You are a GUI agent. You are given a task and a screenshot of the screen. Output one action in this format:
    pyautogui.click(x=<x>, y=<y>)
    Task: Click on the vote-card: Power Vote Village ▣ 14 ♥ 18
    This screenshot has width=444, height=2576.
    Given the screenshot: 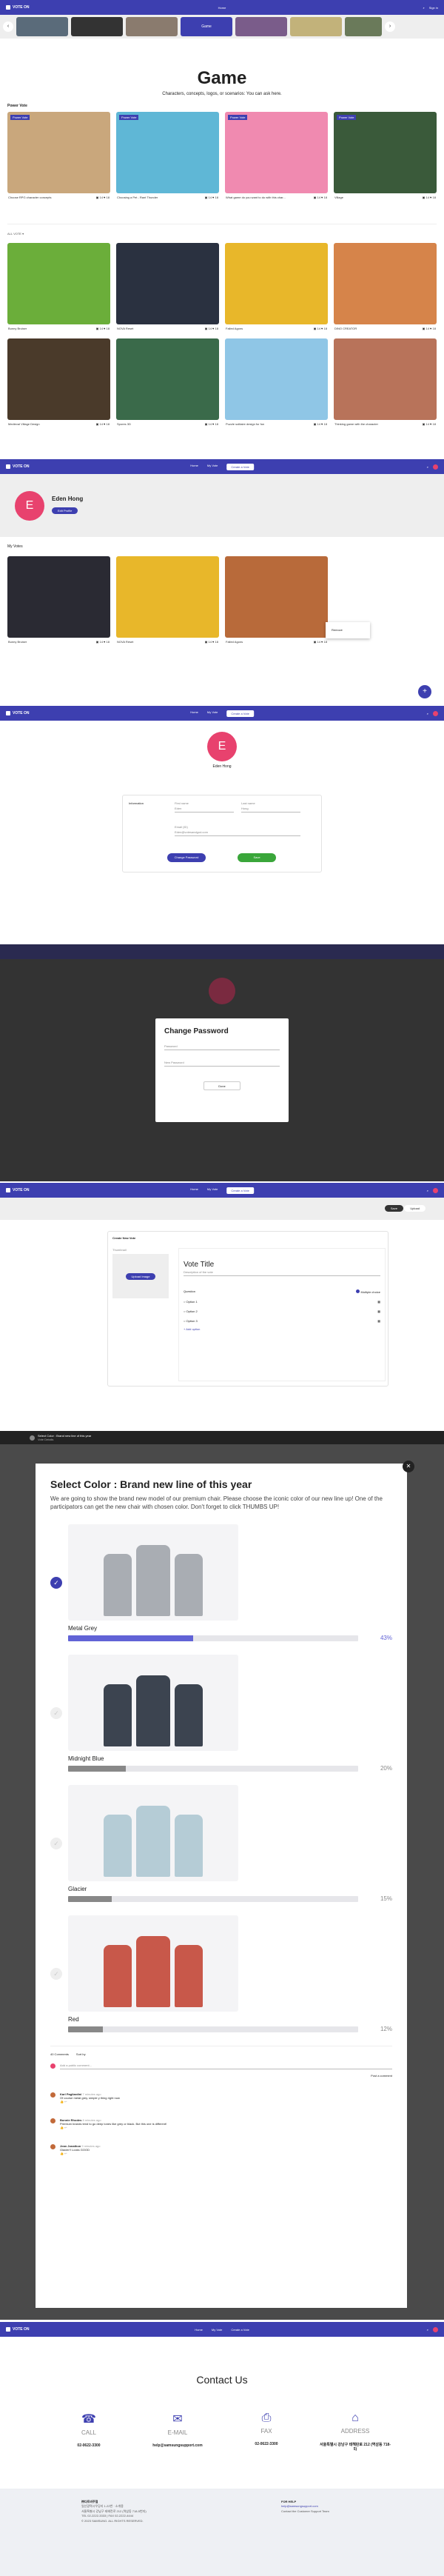 What is the action you would take?
    pyautogui.click(x=385, y=156)
    